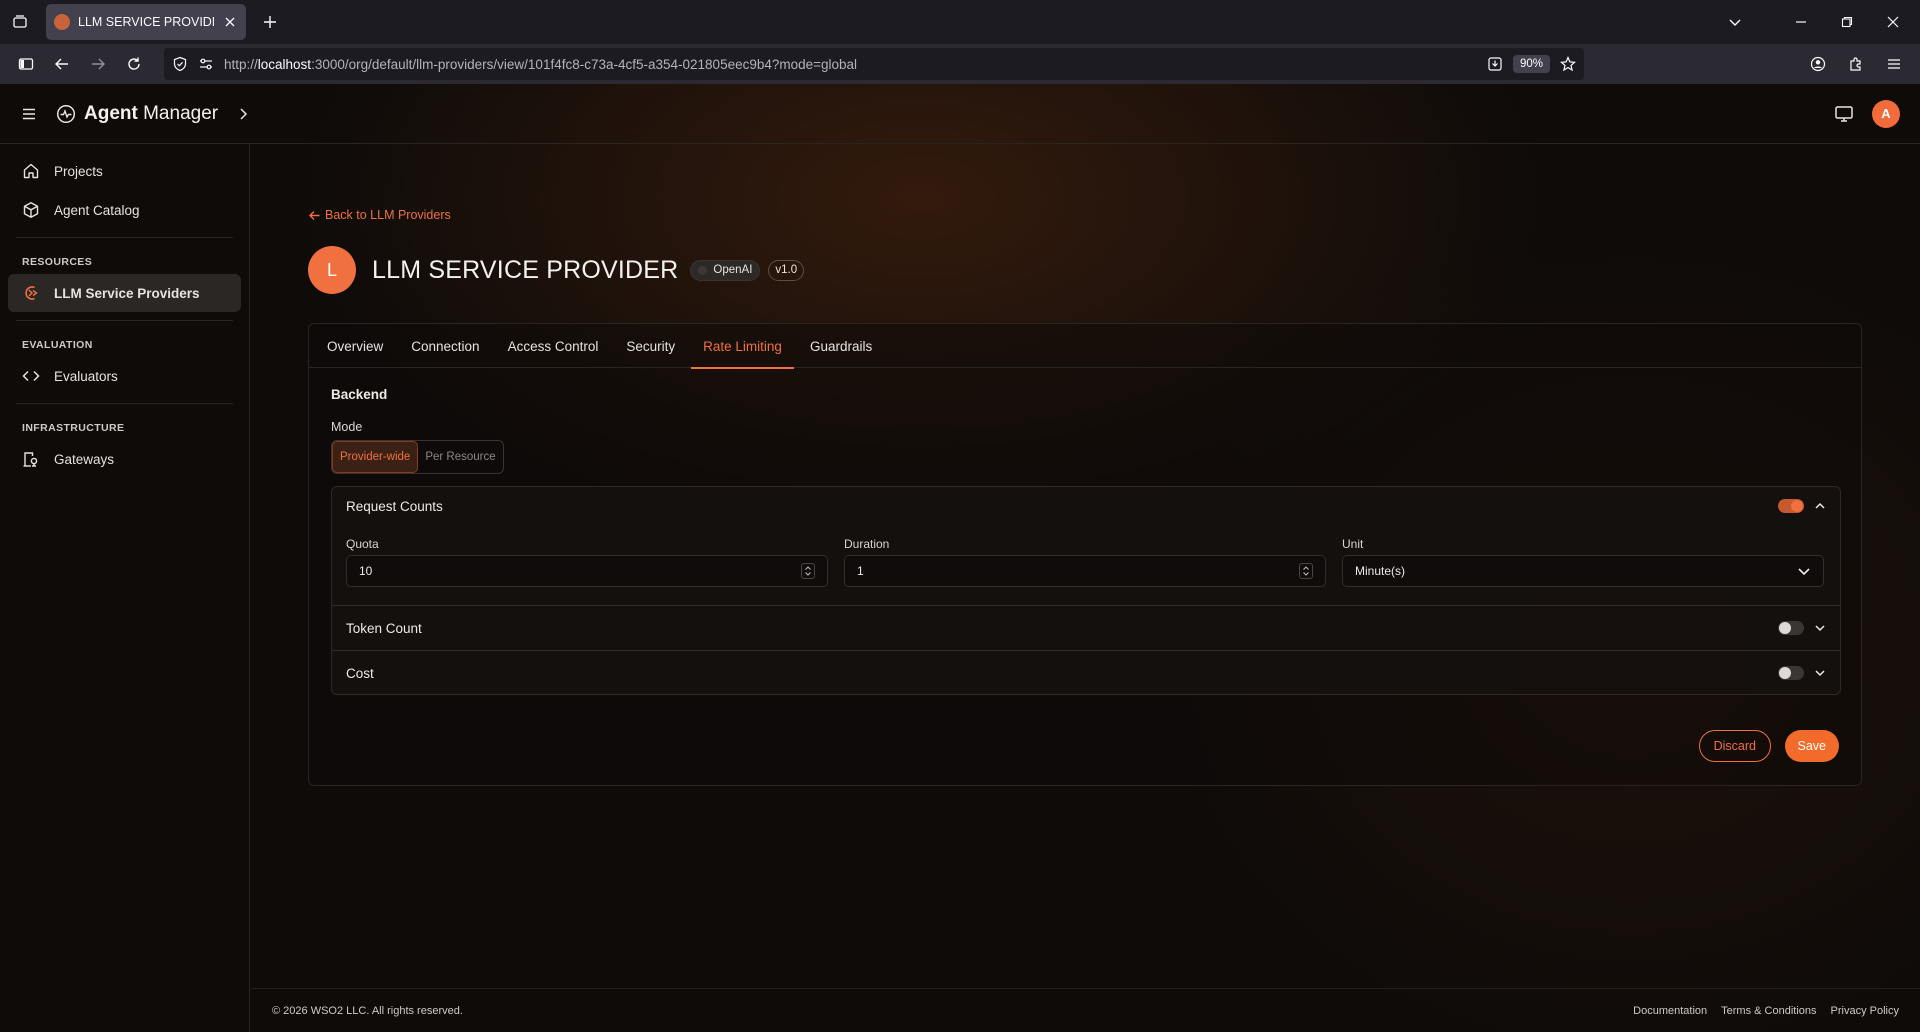  I want to click on sidebar-item-llm-service-providers: LLM Service Providers, so click(124, 293).